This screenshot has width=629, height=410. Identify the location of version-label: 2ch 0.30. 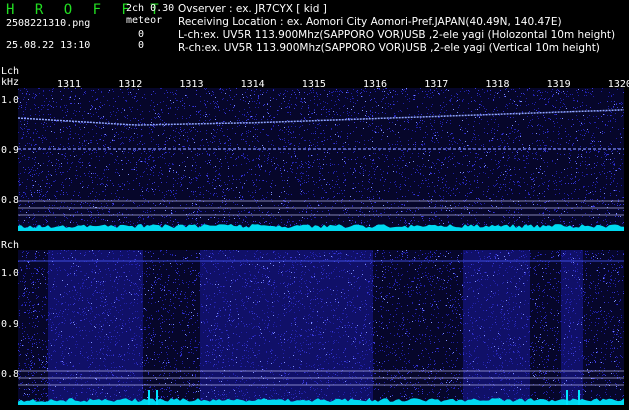
(150, 8).